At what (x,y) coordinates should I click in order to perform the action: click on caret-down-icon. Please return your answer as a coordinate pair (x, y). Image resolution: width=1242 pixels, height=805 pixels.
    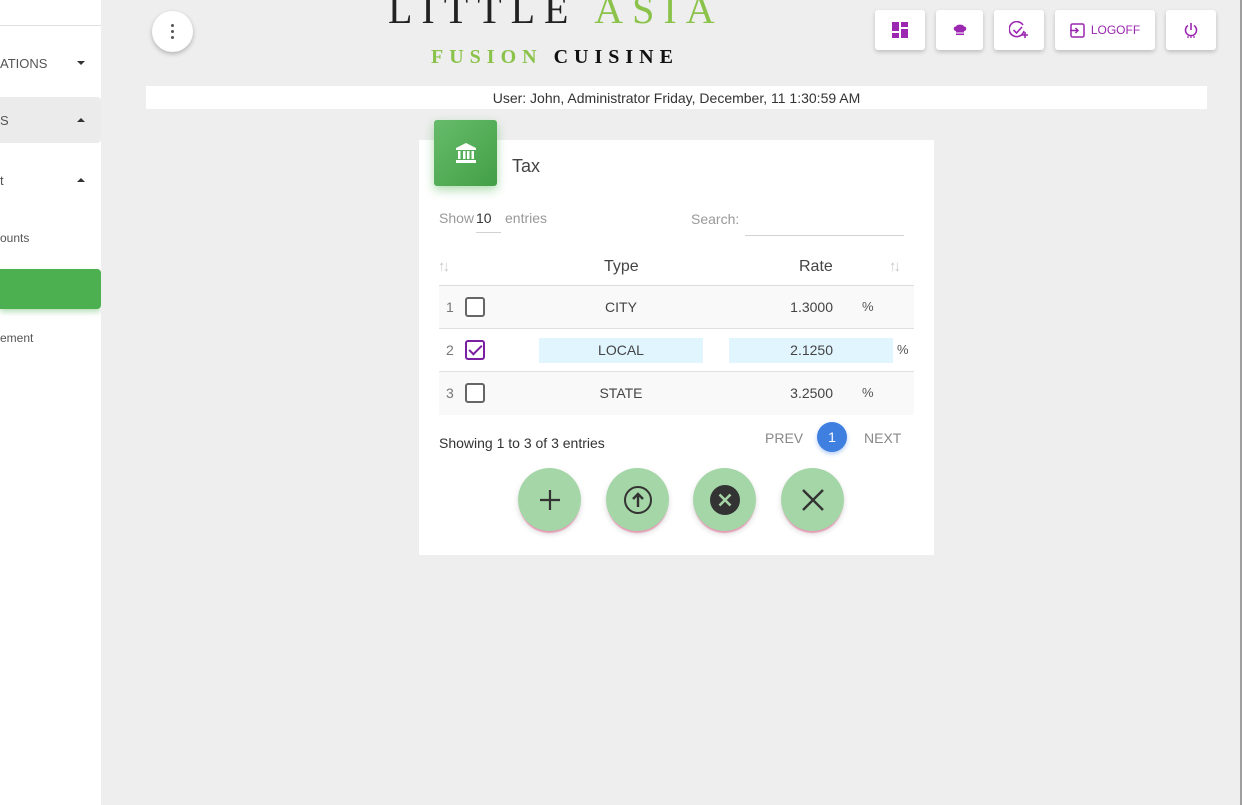
    Looking at the image, I should click on (81, 63).